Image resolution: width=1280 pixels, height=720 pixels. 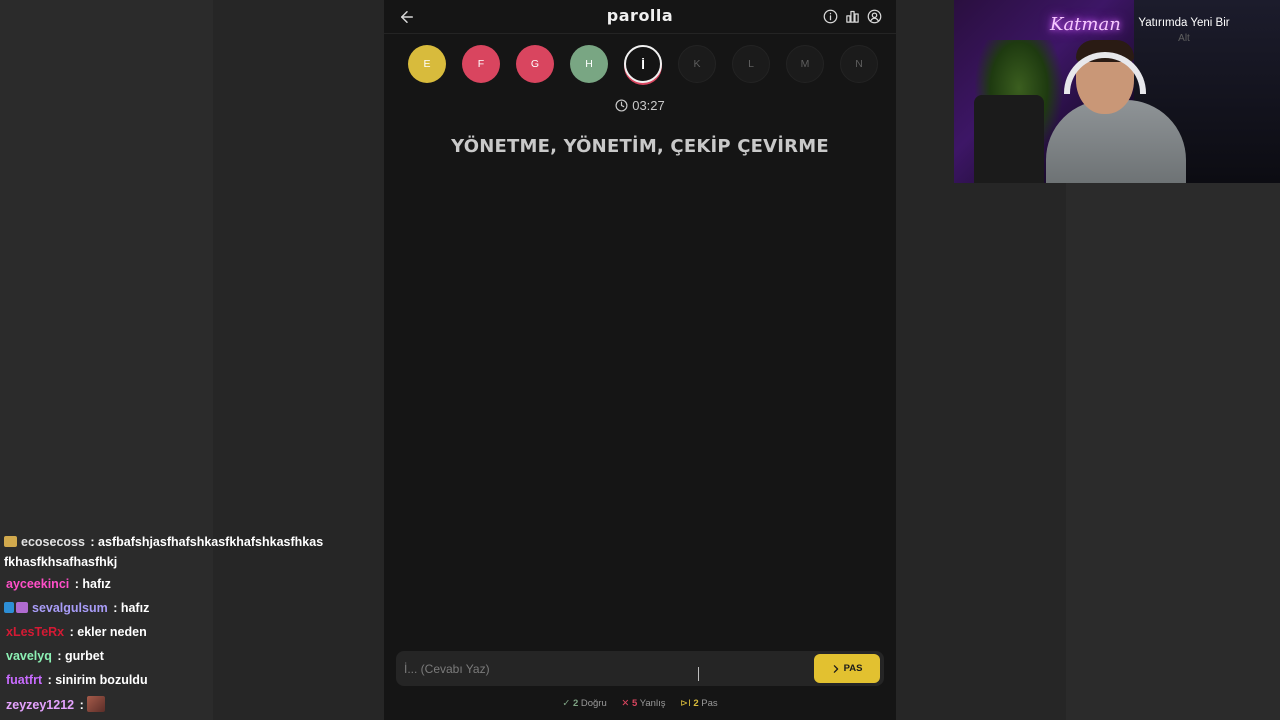 I want to click on chat-message: ayceekinci : hafız, so click(x=58, y=584).